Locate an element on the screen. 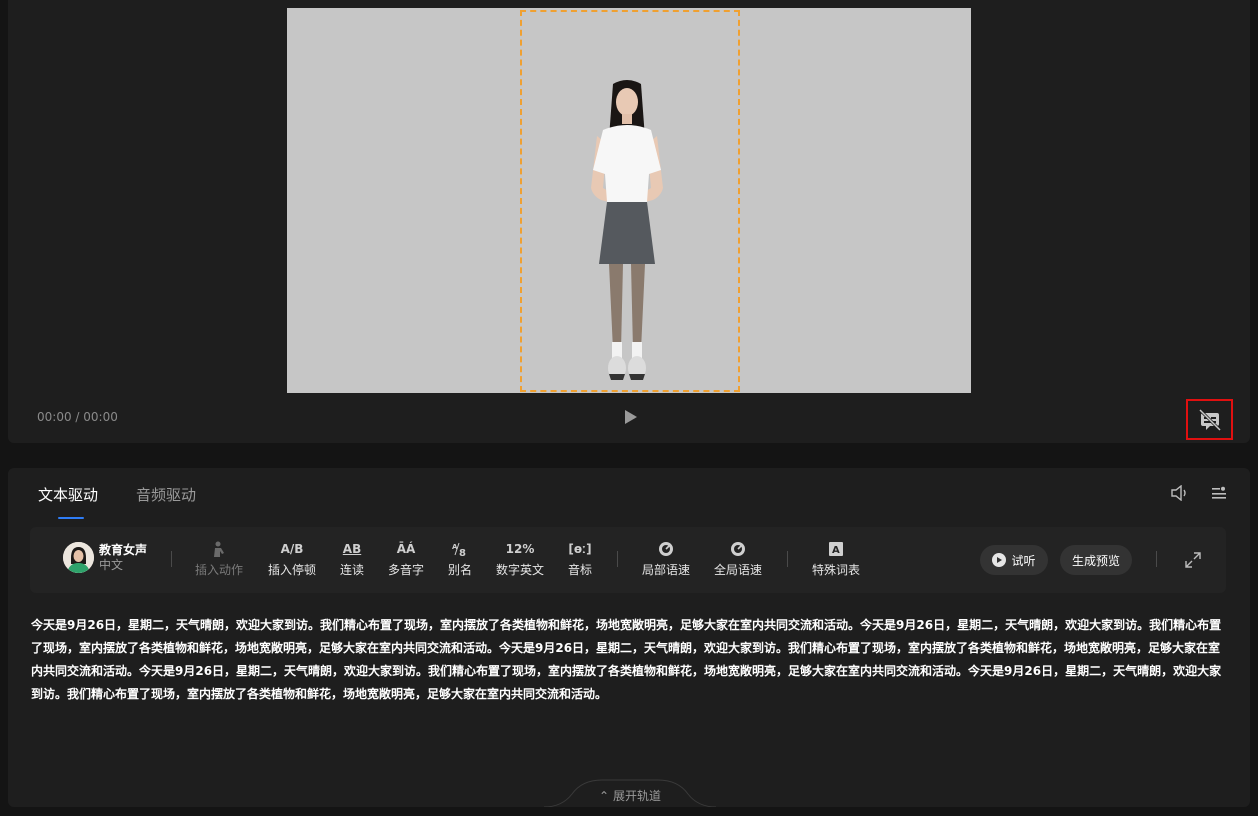  expand-track-button: ⌃ 展开轨道 is located at coordinates (630, 792).